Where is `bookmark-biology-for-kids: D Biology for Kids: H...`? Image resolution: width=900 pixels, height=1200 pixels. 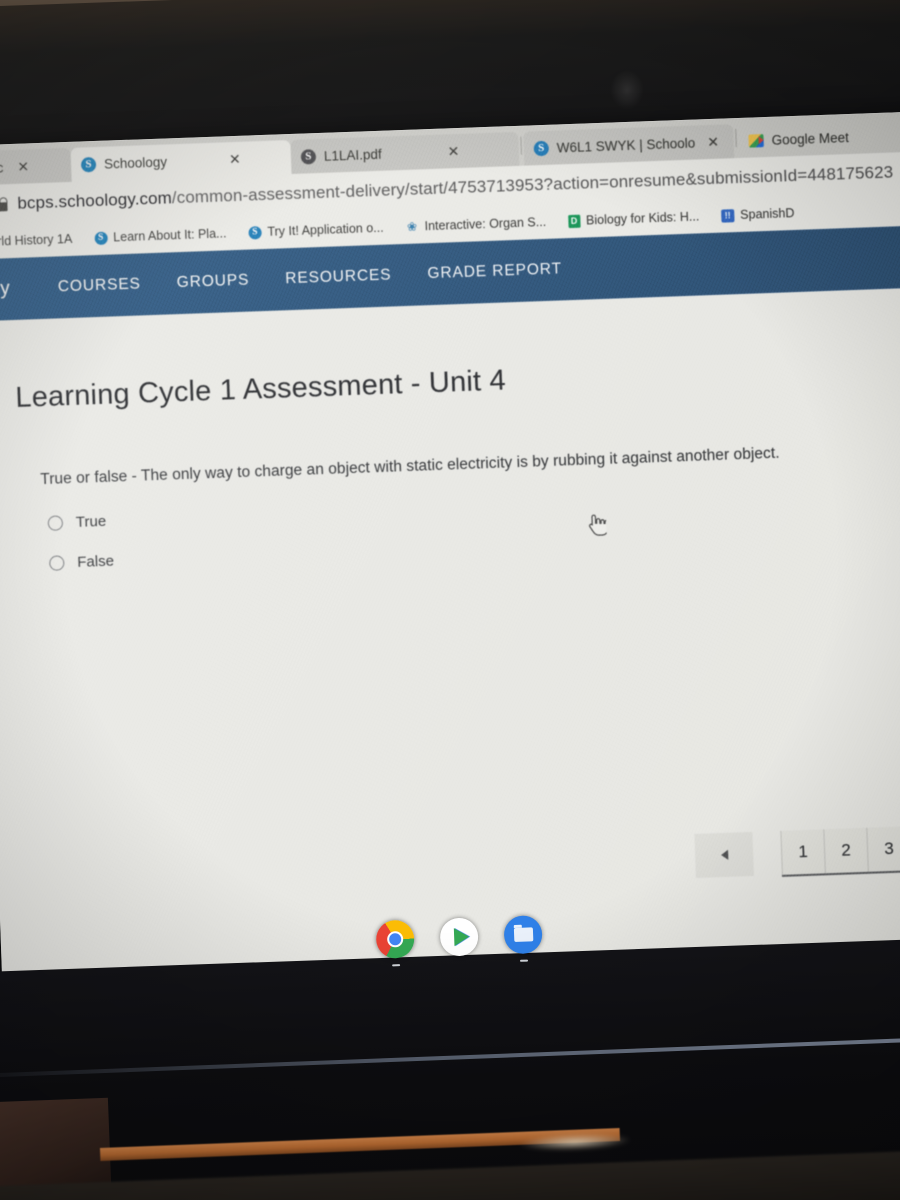 bookmark-biology-for-kids: D Biology for Kids: H... is located at coordinates (634, 218).